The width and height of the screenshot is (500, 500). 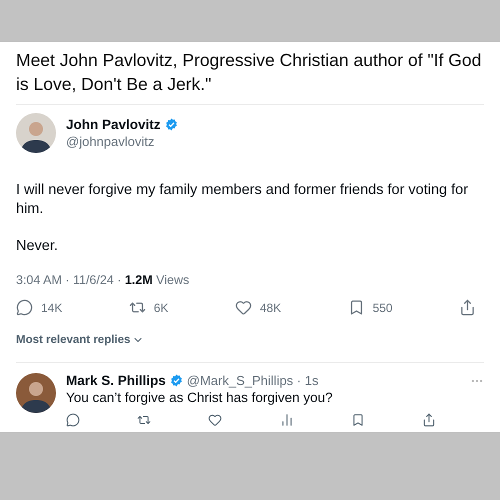 I want to click on repost-icon, so click(x=144, y=420).